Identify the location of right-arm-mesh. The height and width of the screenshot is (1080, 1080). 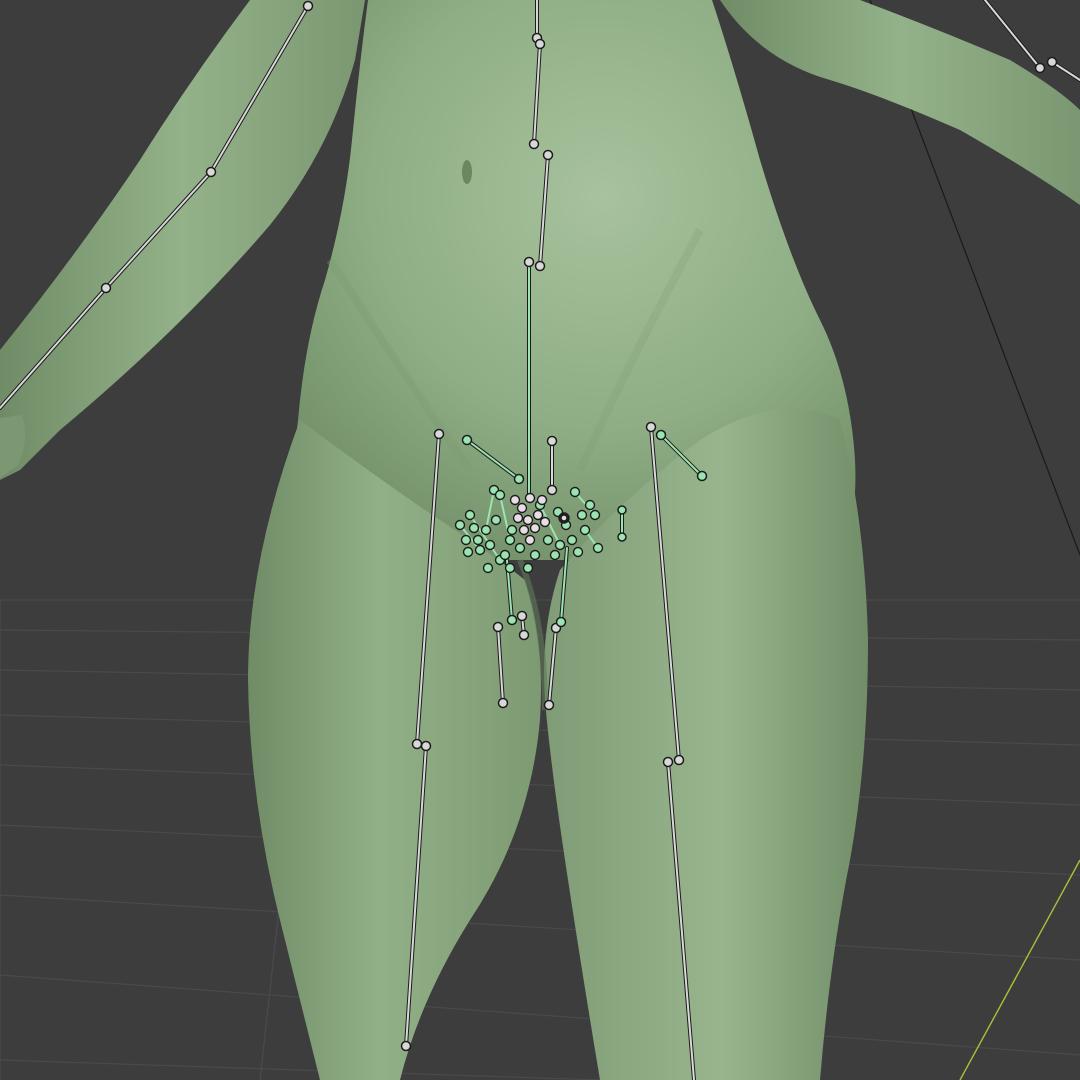
(900, 102).